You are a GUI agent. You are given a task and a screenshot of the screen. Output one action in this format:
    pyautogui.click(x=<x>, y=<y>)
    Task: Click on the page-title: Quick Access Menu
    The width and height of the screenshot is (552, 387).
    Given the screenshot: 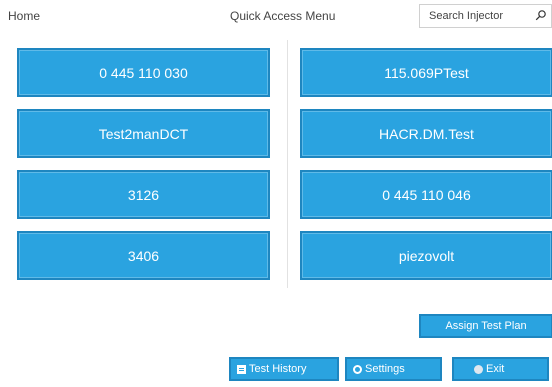 What is the action you would take?
    pyautogui.click(x=283, y=16)
    